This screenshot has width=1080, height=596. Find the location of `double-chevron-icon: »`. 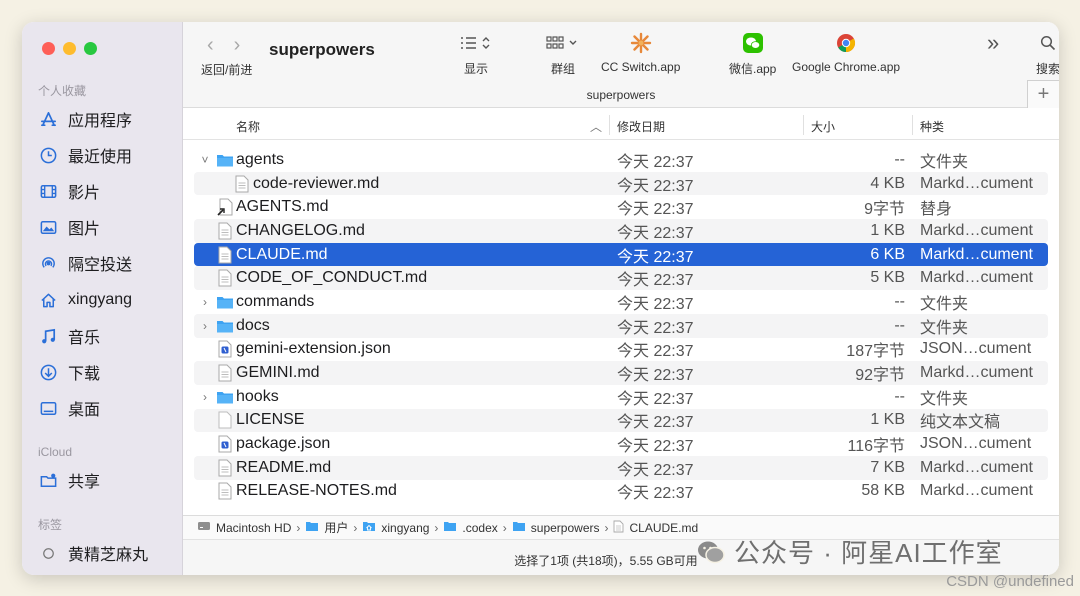

double-chevron-icon: » is located at coordinates (993, 42).